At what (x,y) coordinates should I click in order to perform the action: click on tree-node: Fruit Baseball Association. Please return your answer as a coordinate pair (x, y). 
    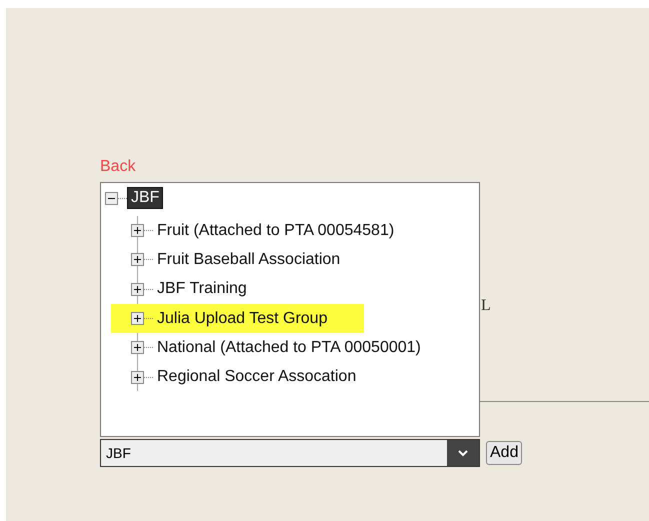
    Looking at the image, I should click on (248, 259).